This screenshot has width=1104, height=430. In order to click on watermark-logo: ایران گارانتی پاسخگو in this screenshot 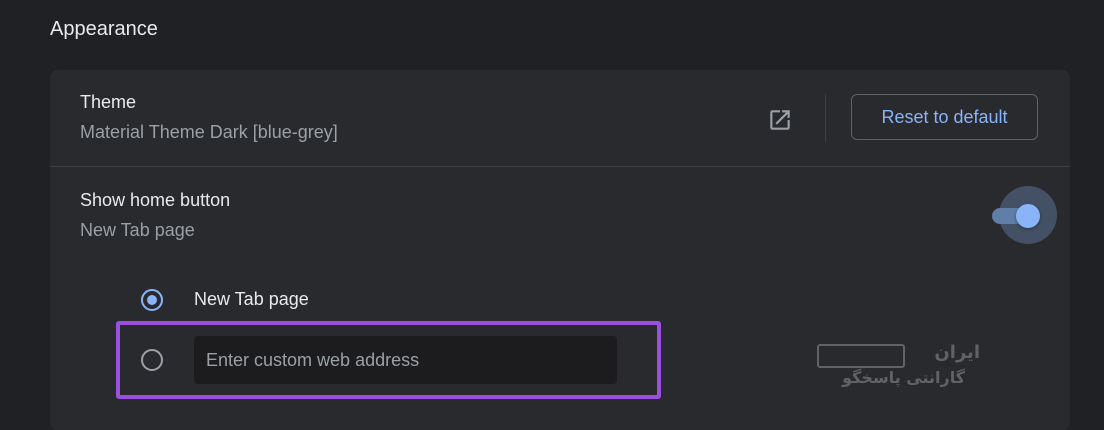, I will do `click(900, 368)`.